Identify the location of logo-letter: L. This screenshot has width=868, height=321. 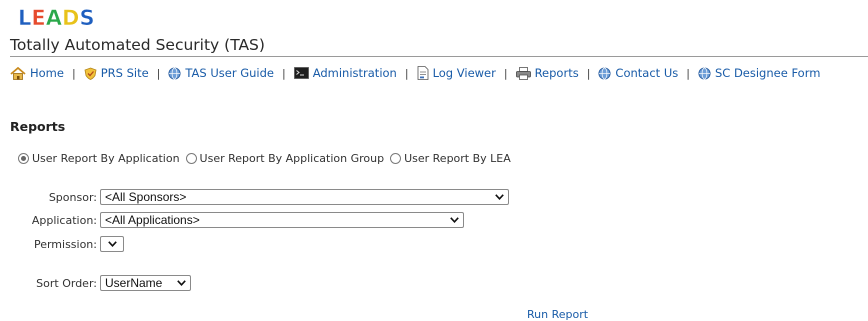
(24, 18).